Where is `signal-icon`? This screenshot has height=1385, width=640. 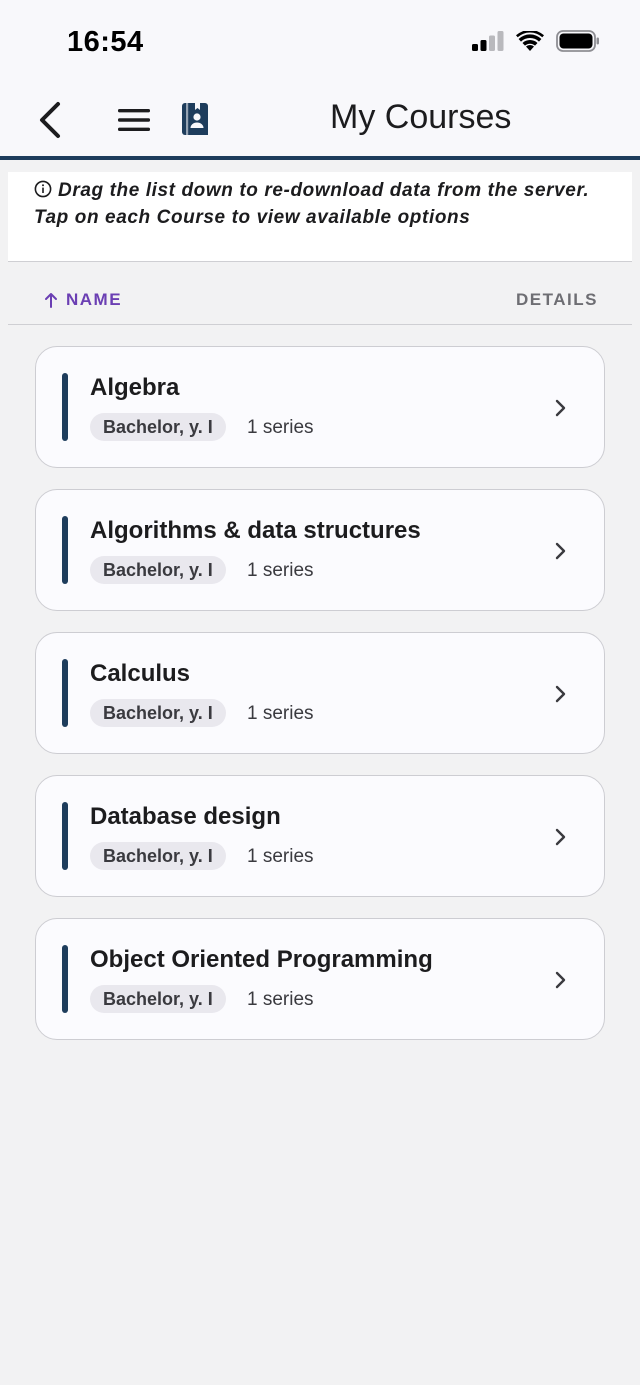
signal-icon is located at coordinates (488, 41).